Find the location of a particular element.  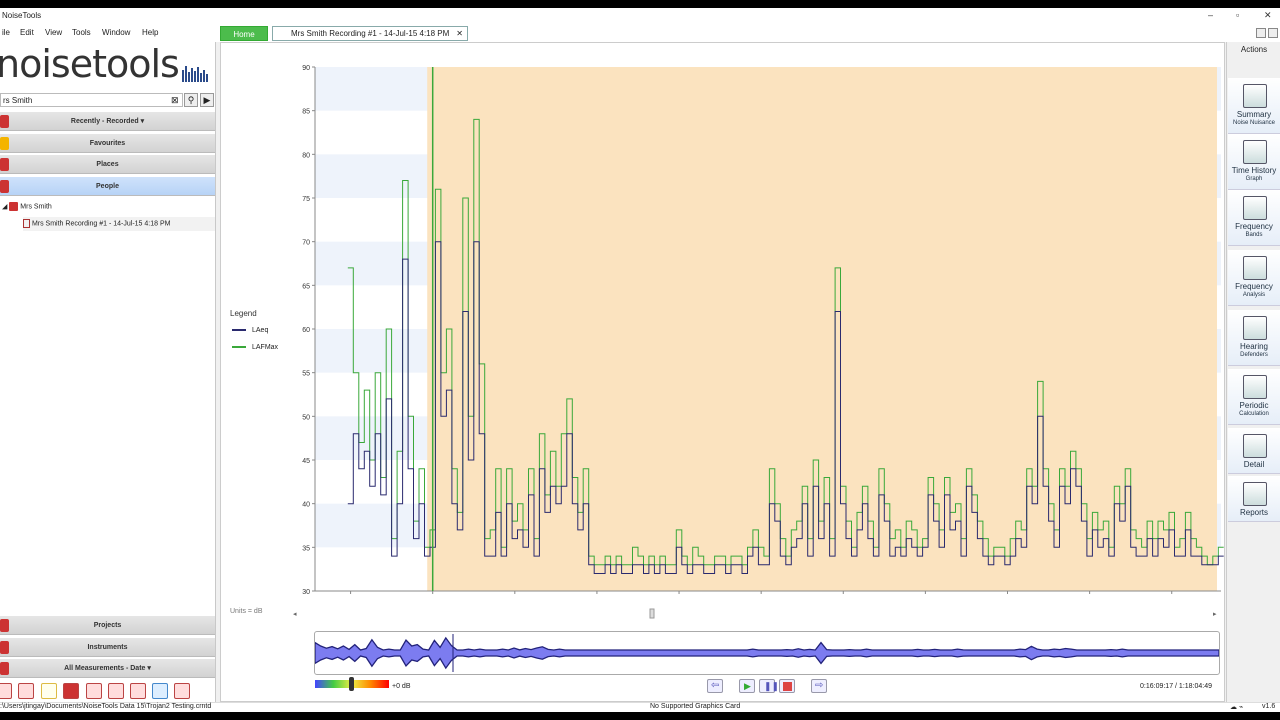

section-places: Places is located at coordinates (107, 164).